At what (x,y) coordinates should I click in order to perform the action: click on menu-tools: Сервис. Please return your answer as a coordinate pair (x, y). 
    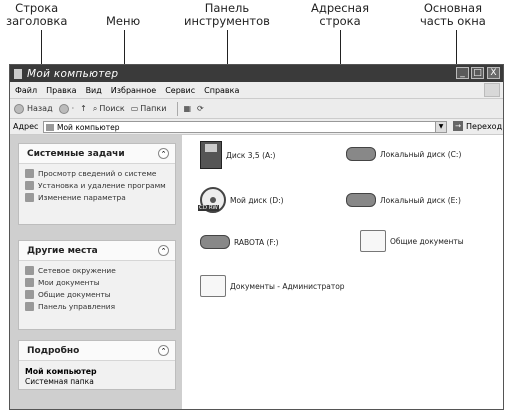
    Looking at the image, I should click on (180, 90).